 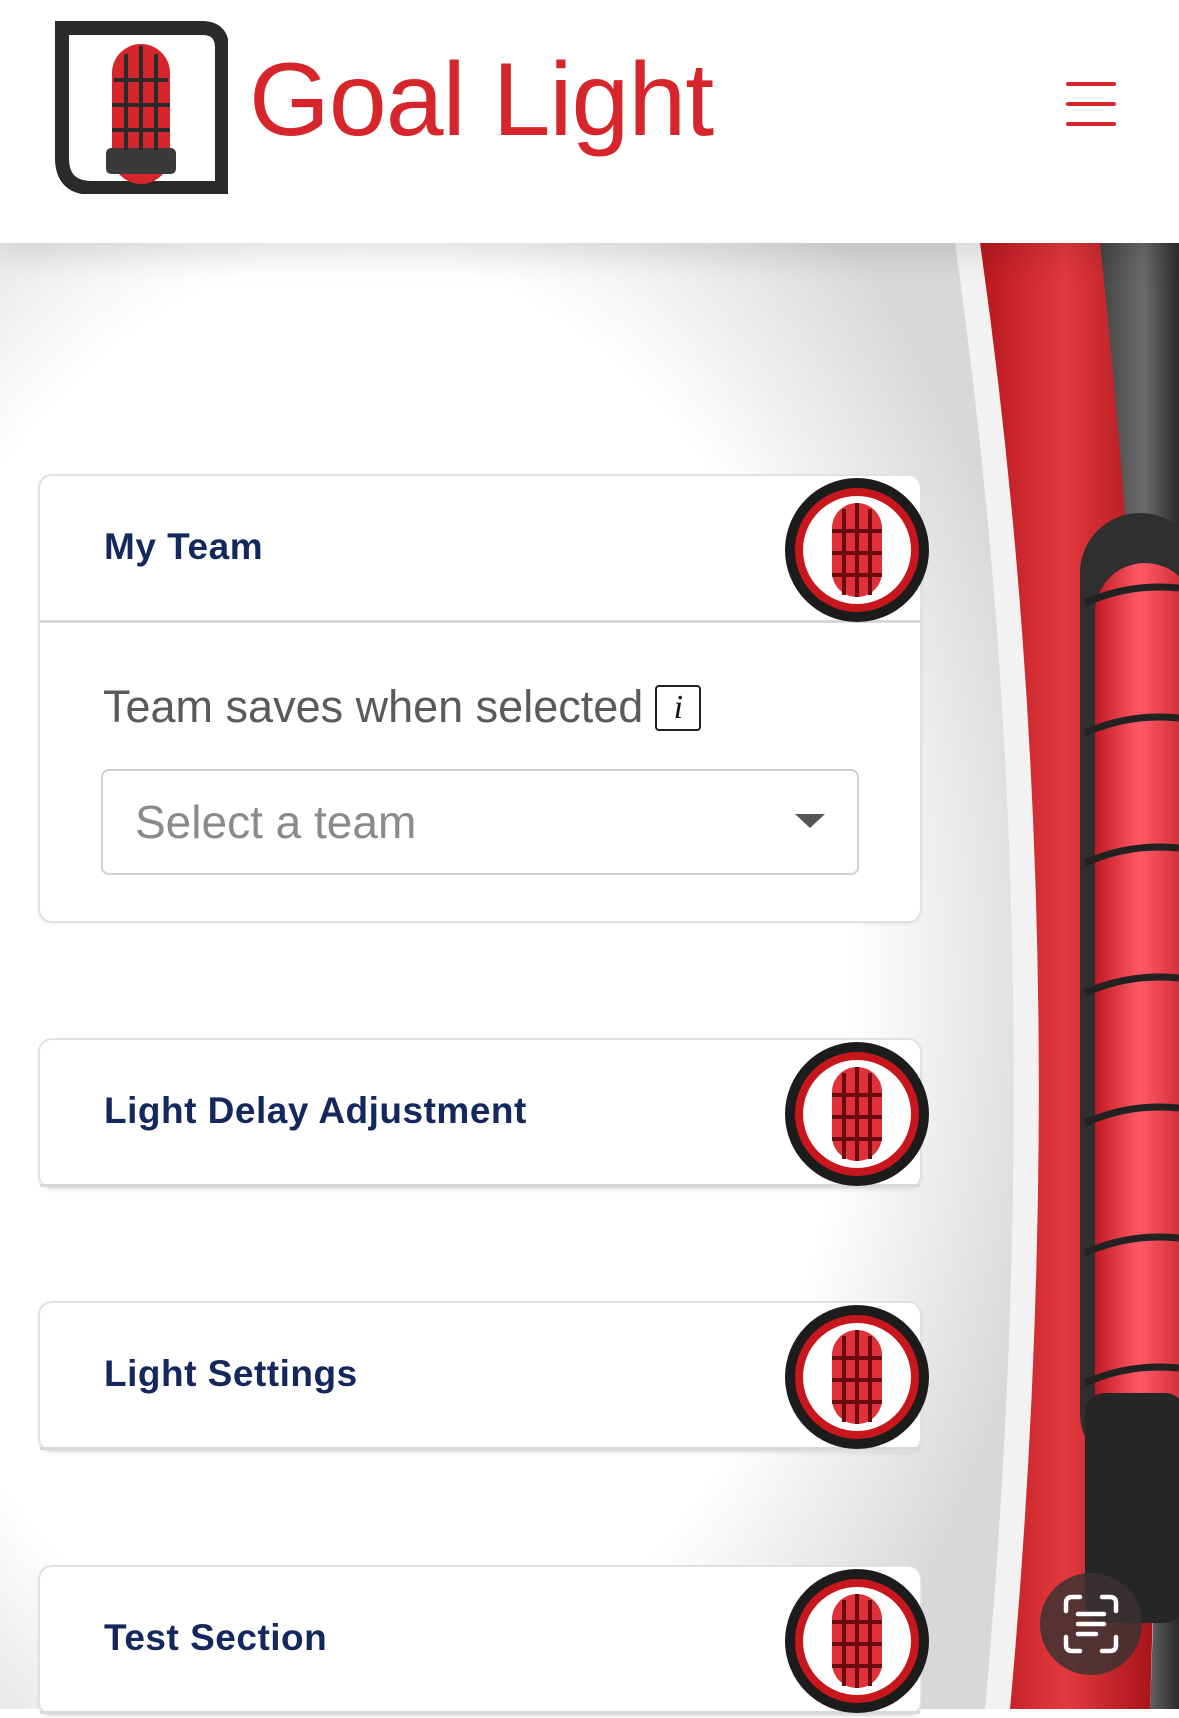 I want to click on brand-title: Goal Light, so click(x=481, y=100).